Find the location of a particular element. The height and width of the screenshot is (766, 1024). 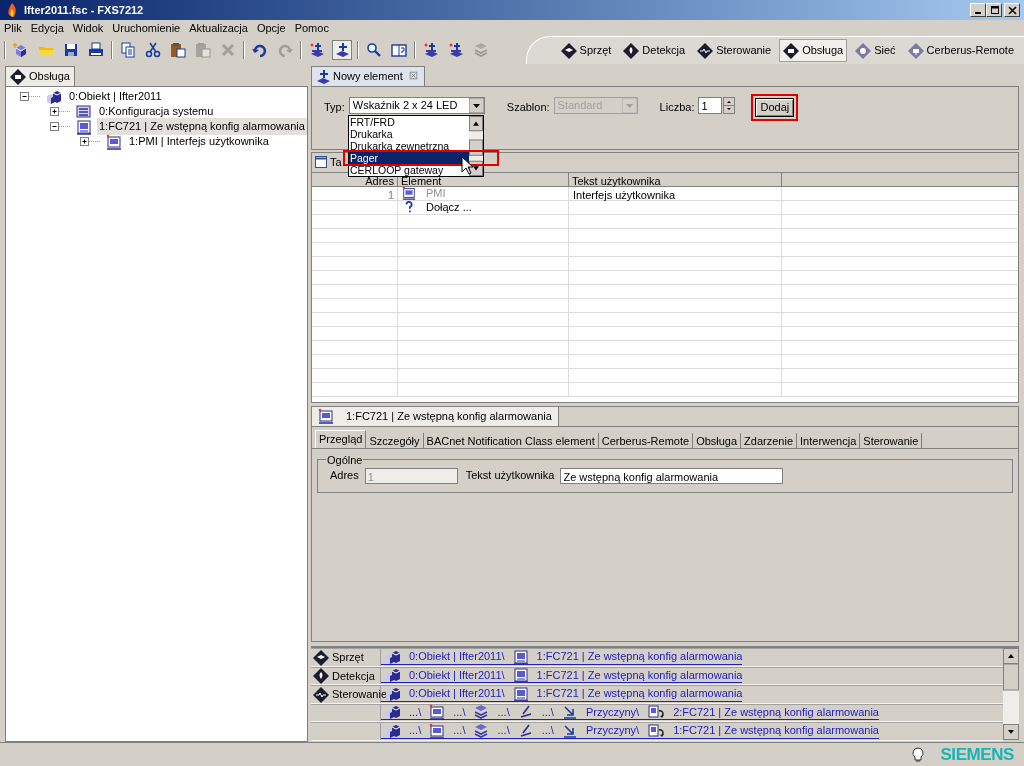

logo: SIEMENS is located at coordinates (977, 754).